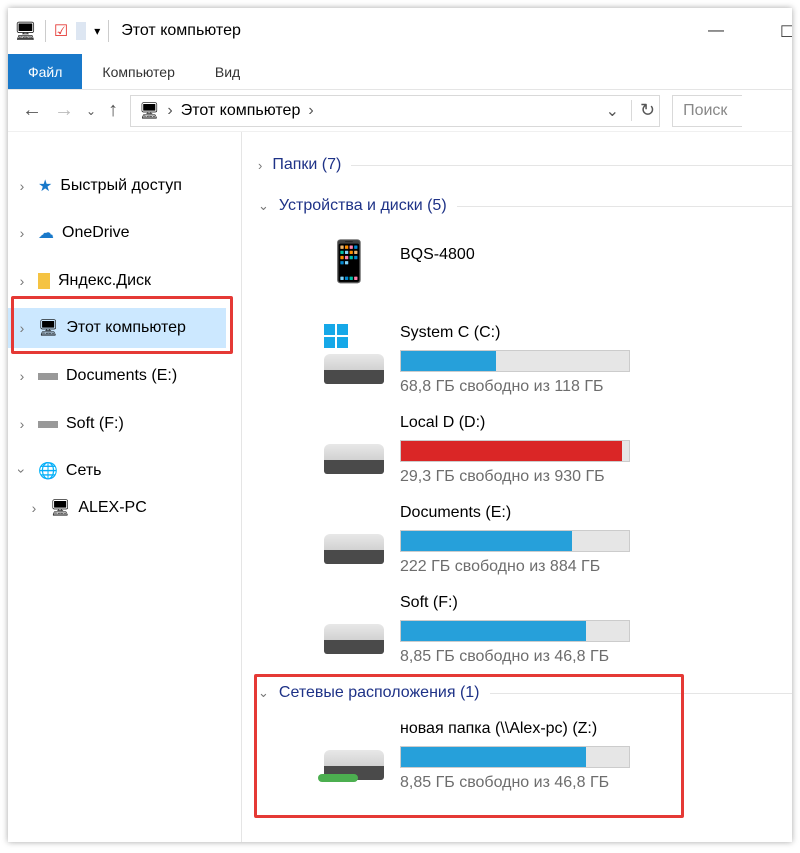 The image size is (800, 853). Describe the element at coordinates (707, 110) in the screenshot. I see `search-input: Поиск` at that location.